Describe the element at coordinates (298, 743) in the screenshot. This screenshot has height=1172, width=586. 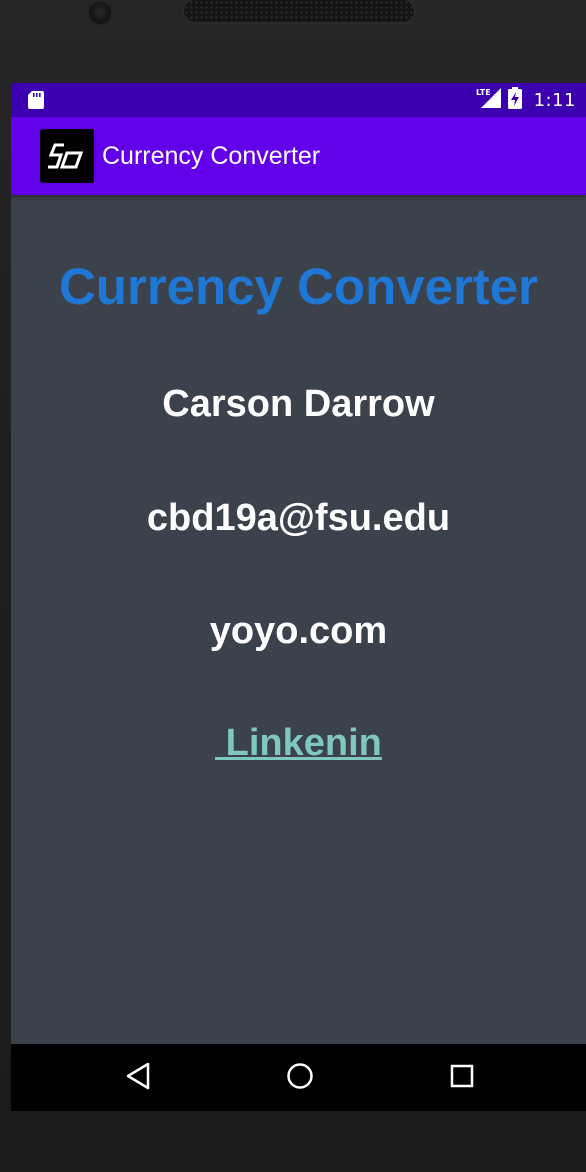
I see `linkedin-link: Linkenin` at that location.